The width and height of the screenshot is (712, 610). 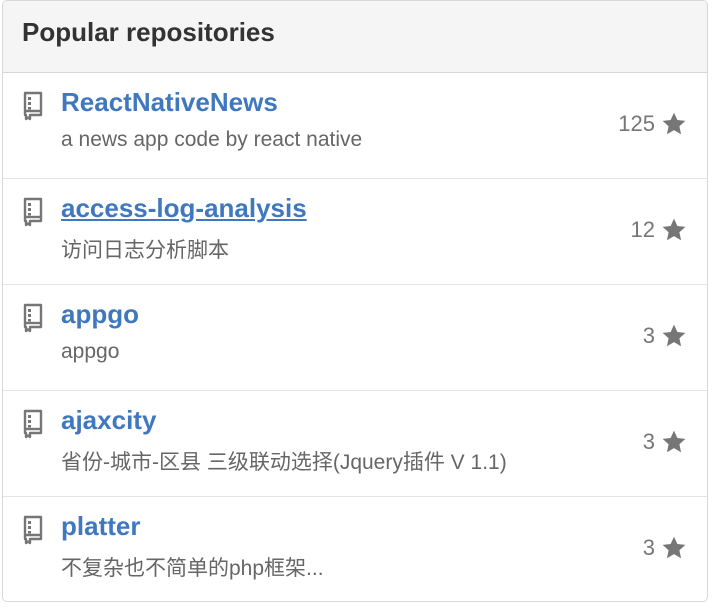 What do you see at coordinates (108, 420) in the screenshot?
I see `repo-name-link: ajaxcity` at bounding box center [108, 420].